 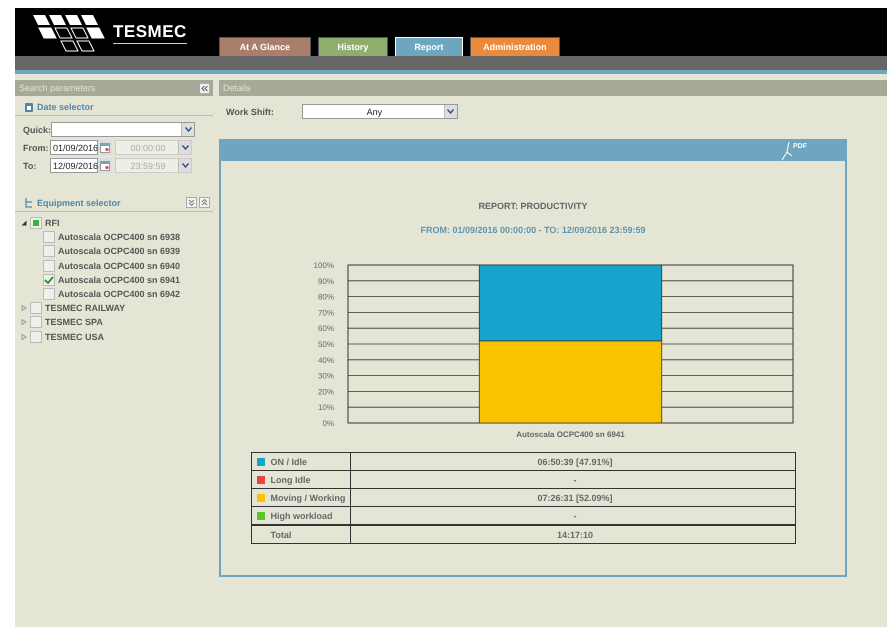 What do you see at coordinates (328, 423) in the screenshot?
I see `axis-tick-label: 0%` at bounding box center [328, 423].